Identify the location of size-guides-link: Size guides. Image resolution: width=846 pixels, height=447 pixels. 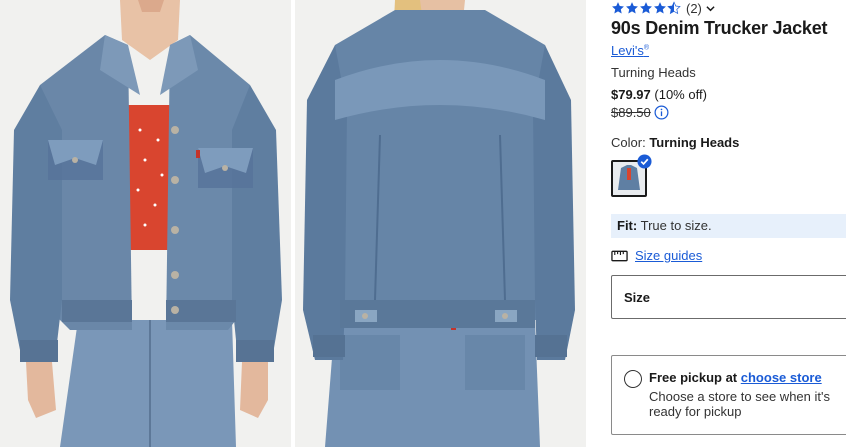
(656, 255).